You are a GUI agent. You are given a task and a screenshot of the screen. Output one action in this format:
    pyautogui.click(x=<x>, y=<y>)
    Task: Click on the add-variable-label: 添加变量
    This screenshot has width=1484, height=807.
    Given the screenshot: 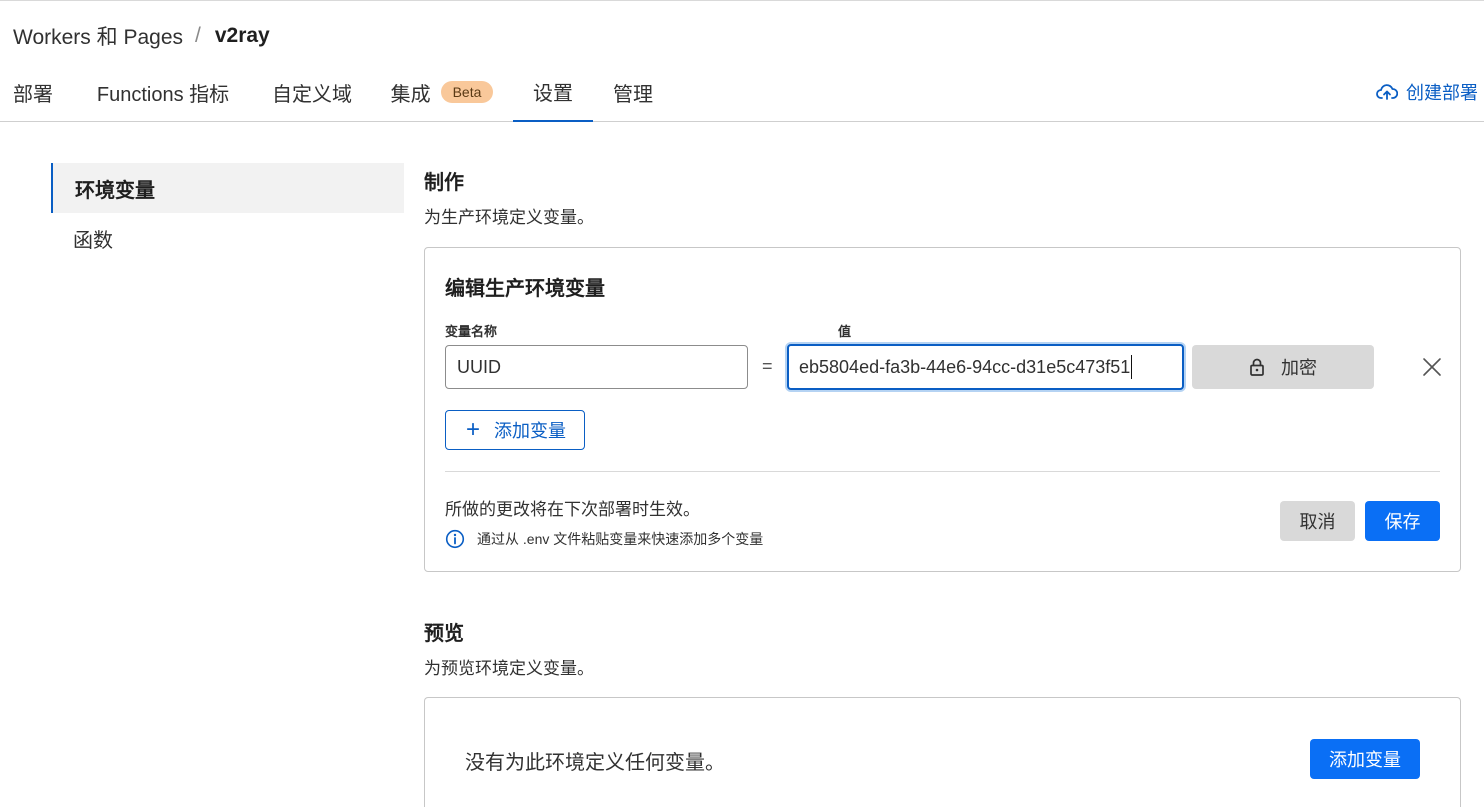 What is the action you would take?
    pyautogui.click(x=530, y=431)
    